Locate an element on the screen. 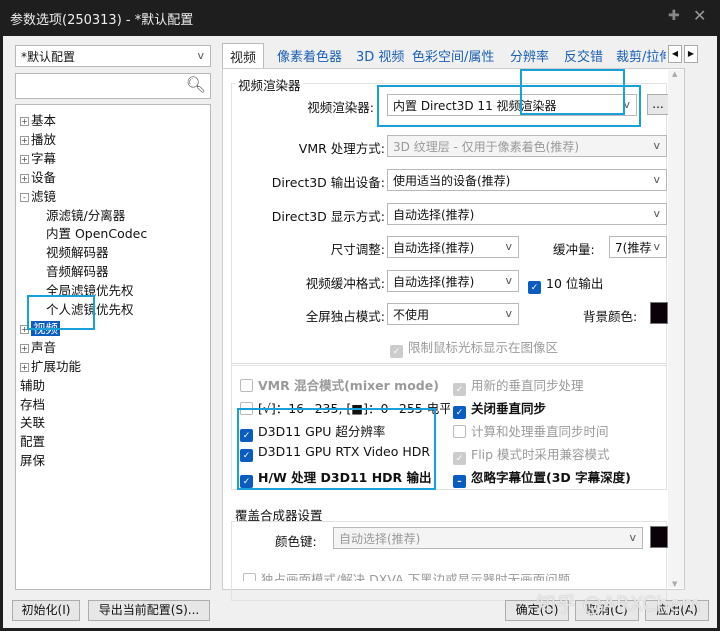  checkbox-box is located at coordinates (249, 577).